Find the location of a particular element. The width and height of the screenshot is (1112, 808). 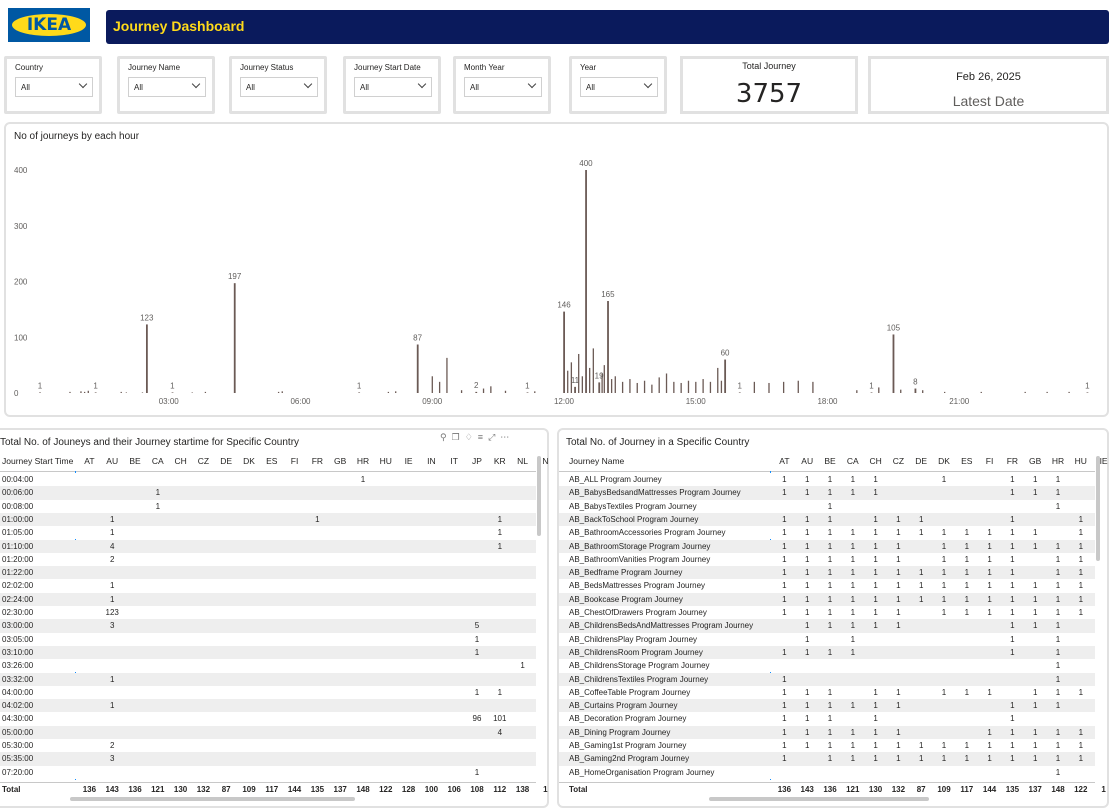

year-dropdown: All is located at coordinates (619, 87).